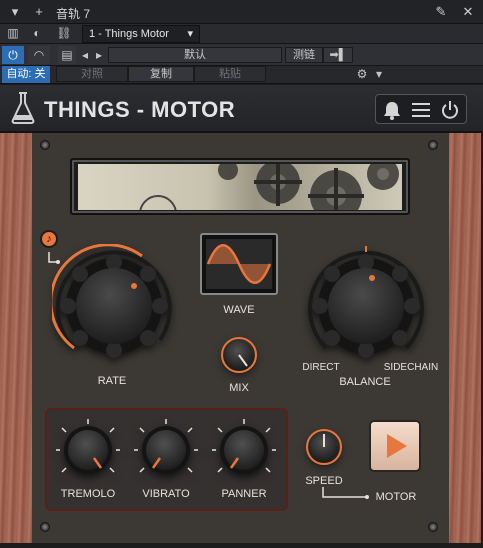 The height and width of the screenshot is (548, 483). Describe the element at coordinates (99, 55) in the screenshot. I see `next-preset-icon: ▸` at that location.